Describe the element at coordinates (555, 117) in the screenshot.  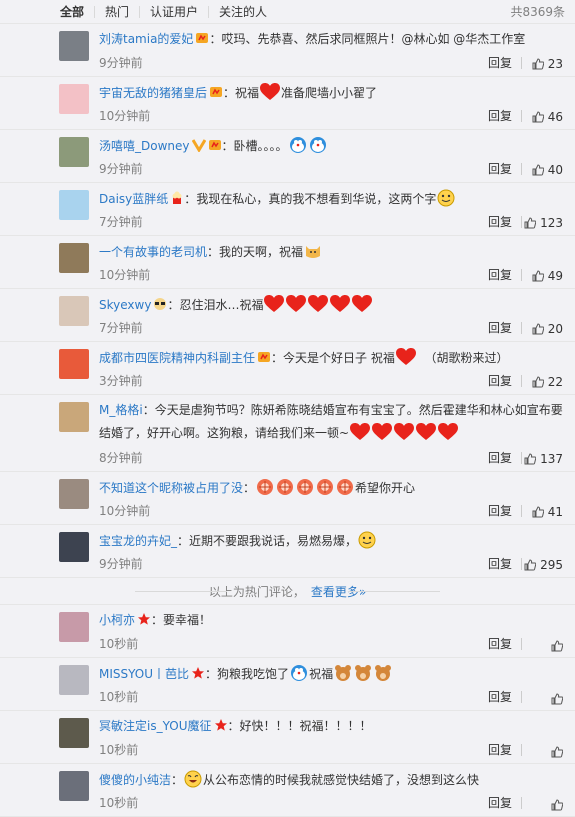
I see `like-count: 46` at that location.